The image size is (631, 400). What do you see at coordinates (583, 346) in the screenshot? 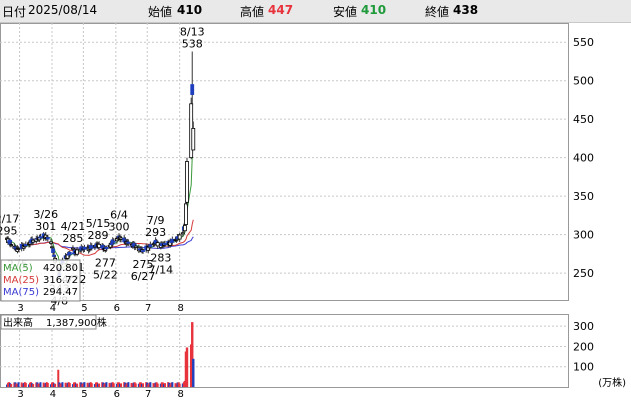
I see `volume-tick-label: 200` at bounding box center [583, 346].